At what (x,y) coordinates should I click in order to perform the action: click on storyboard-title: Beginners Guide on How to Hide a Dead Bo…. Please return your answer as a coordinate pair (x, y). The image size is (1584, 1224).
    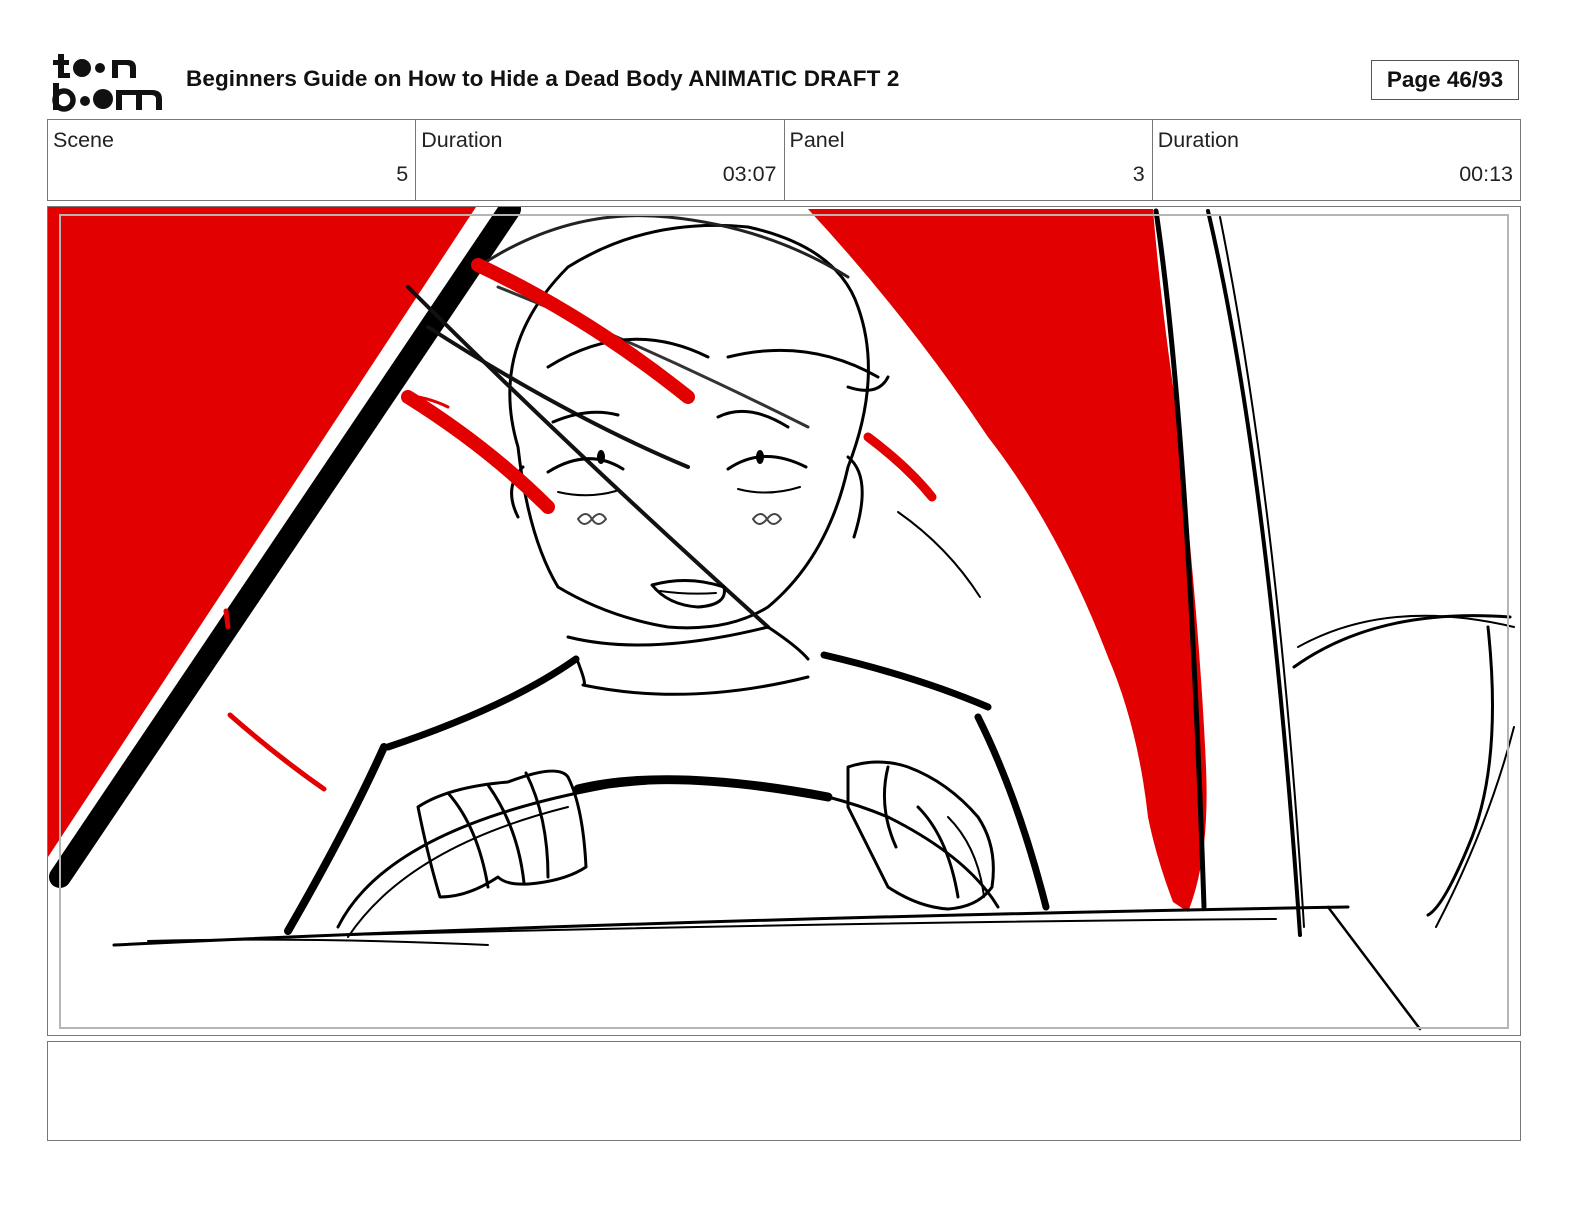
    Looking at the image, I should click on (543, 78).